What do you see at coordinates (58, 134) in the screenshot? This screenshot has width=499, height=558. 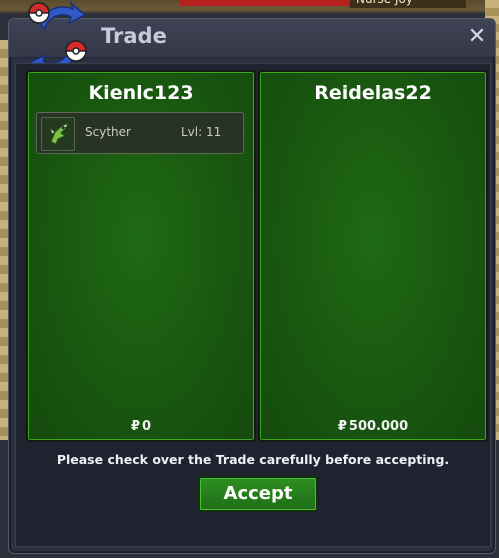 I see `scyther-icon` at bounding box center [58, 134].